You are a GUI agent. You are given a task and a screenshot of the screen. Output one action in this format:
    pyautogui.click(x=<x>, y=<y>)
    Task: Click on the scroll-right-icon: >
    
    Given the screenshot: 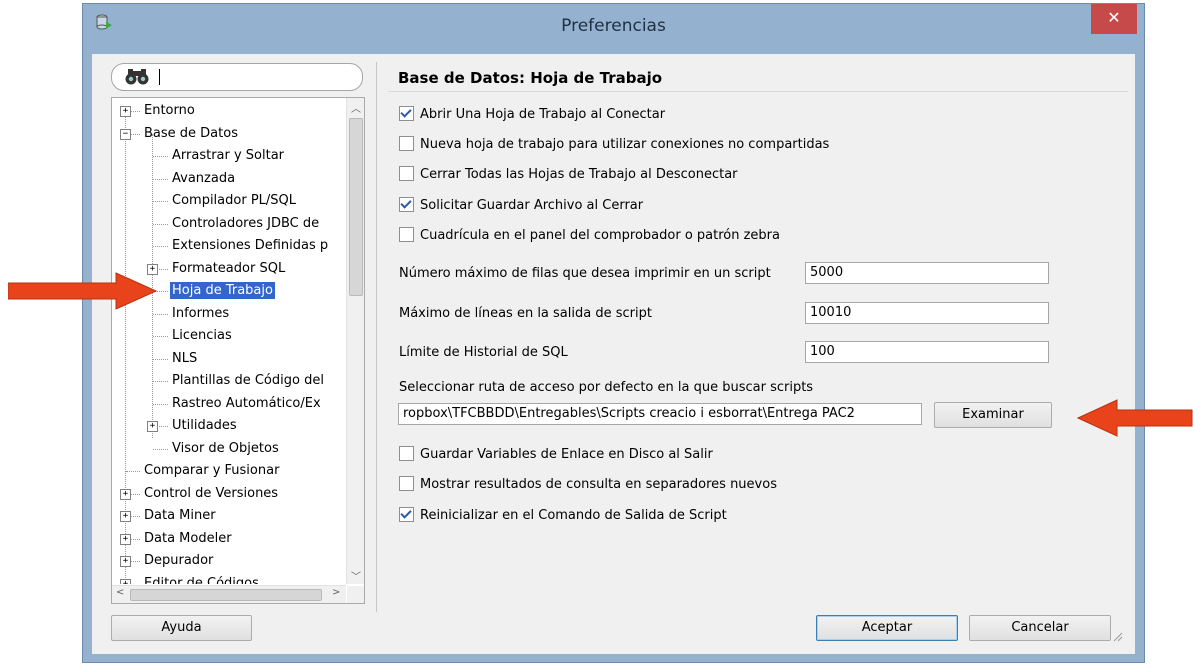 What is the action you would take?
    pyautogui.click(x=336, y=592)
    